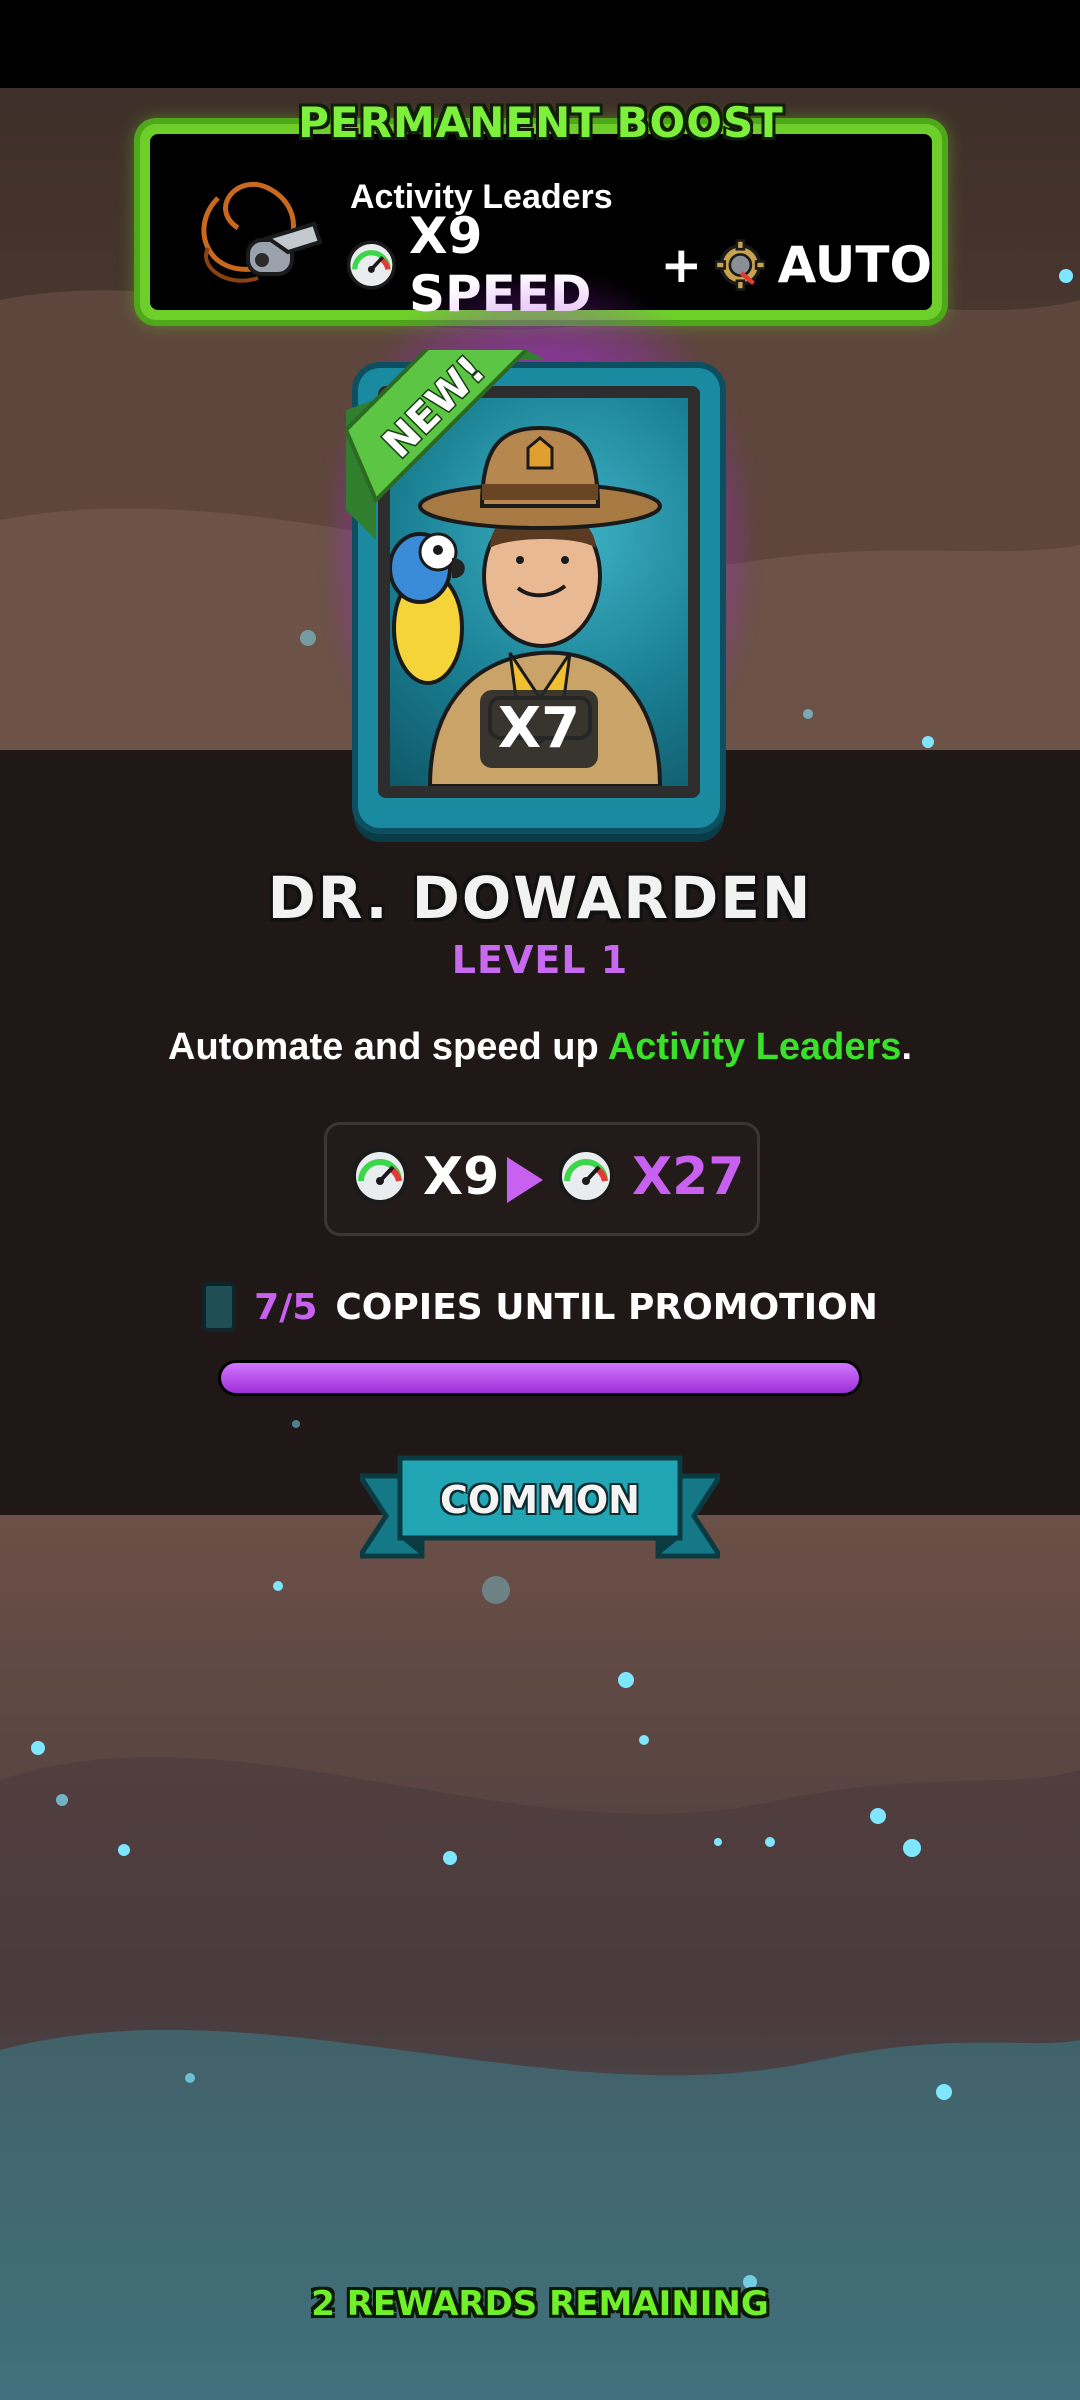 The image size is (1080, 2400). I want to click on boost-title: PERMANENT BOOST, so click(541, 122).